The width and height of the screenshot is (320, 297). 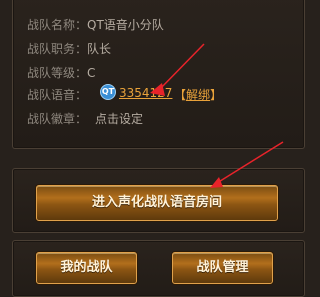 I want to click on team-voice-row: 战队语音：, so click(x=57, y=94).